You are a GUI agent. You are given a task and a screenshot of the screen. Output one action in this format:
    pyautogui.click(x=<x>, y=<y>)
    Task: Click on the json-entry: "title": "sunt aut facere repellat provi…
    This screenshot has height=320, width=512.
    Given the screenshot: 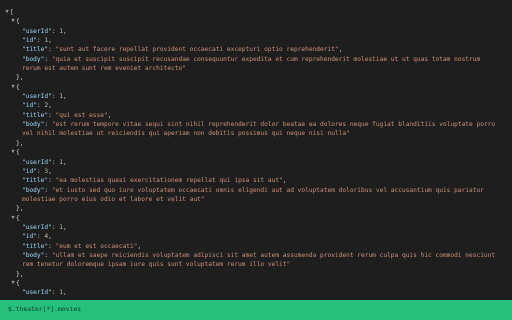 What is the action you would take?
    pyautogui.click(x=182, y=50)
    